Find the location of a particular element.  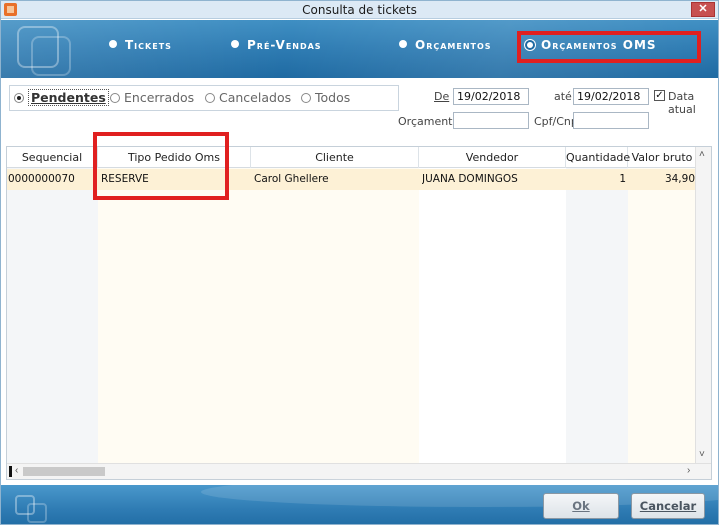

highlight-box-tipo-pedido-oms is located at coordinates (161, 166).